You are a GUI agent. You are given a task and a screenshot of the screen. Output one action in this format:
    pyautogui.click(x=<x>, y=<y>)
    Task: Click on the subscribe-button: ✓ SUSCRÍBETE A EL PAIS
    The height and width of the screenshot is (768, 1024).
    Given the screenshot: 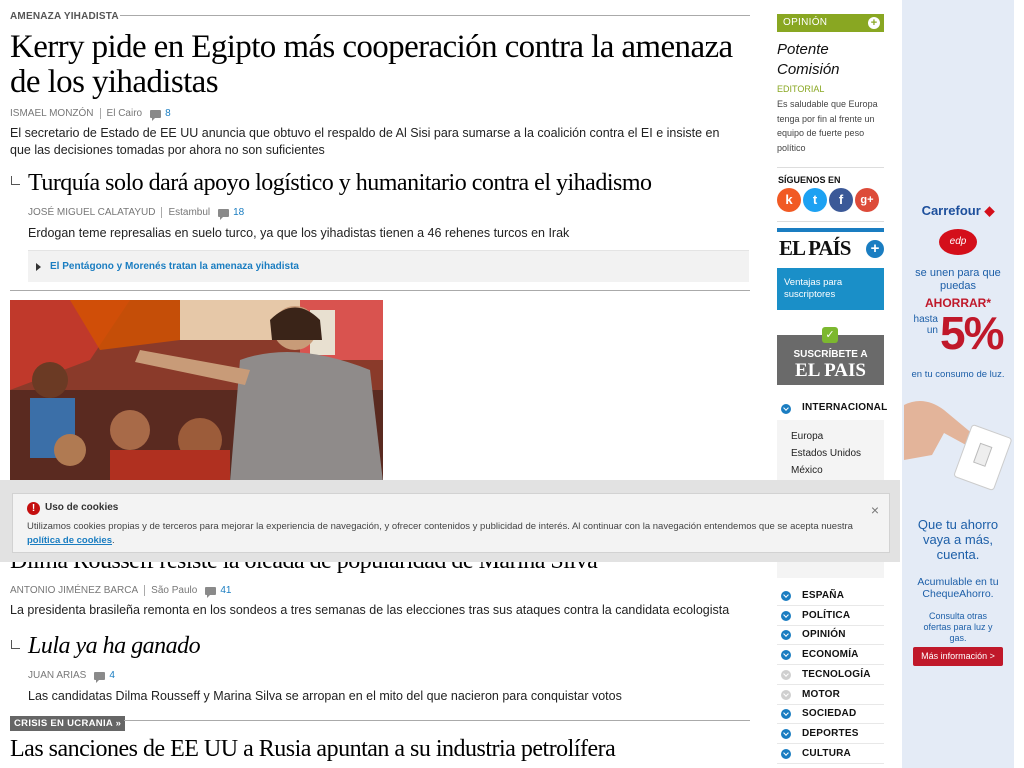 What is the action you would take?
    pyautogui.click(x=830, y=356)
    